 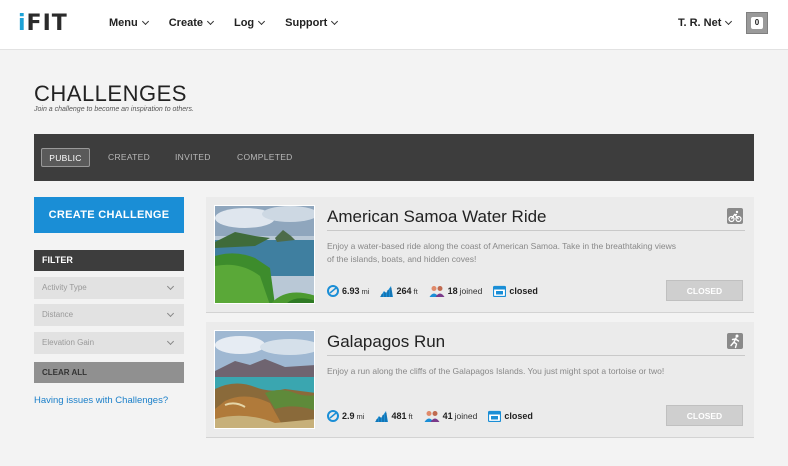 I want to click on elevation-stat: 481 ft, so click(x=394, y=416).